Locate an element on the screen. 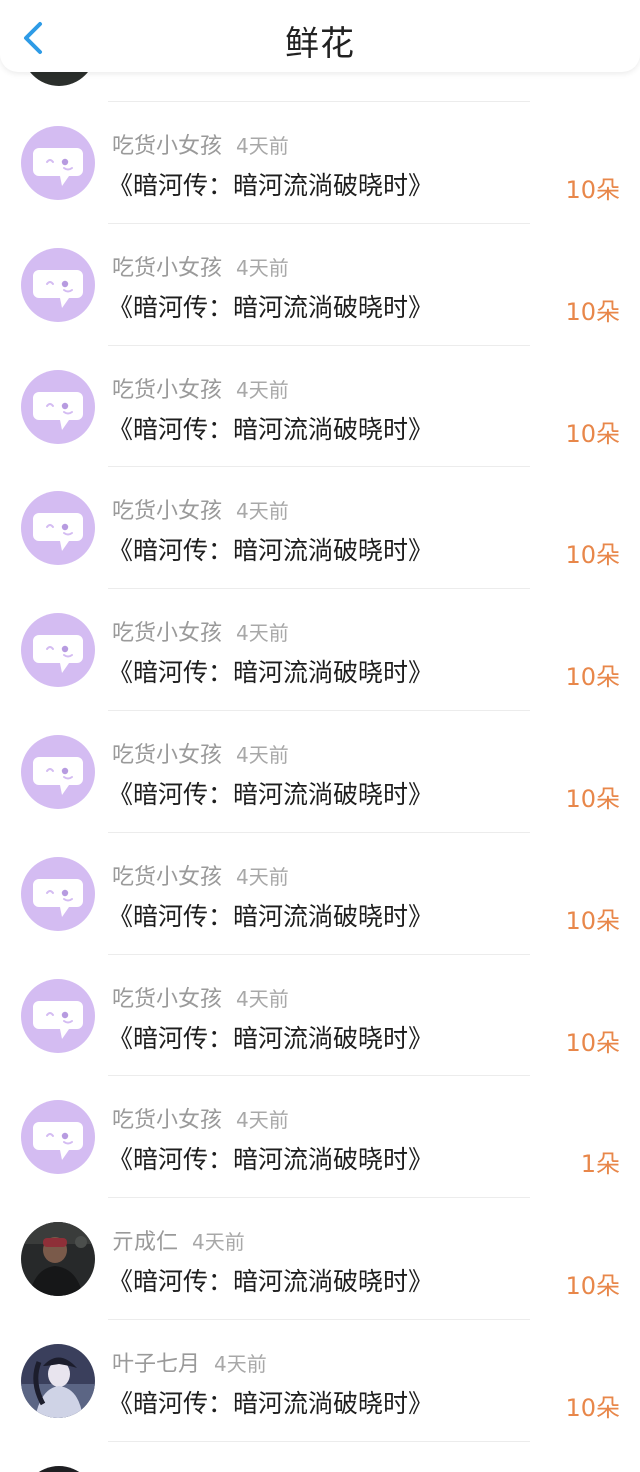 Image resolution: width=640 pixels, height=1472 pixels. list-item: 叶子七月 4天前 《暗河传：暗河流淌破晓时》 10朵 is located at coordinates (320, 1381).